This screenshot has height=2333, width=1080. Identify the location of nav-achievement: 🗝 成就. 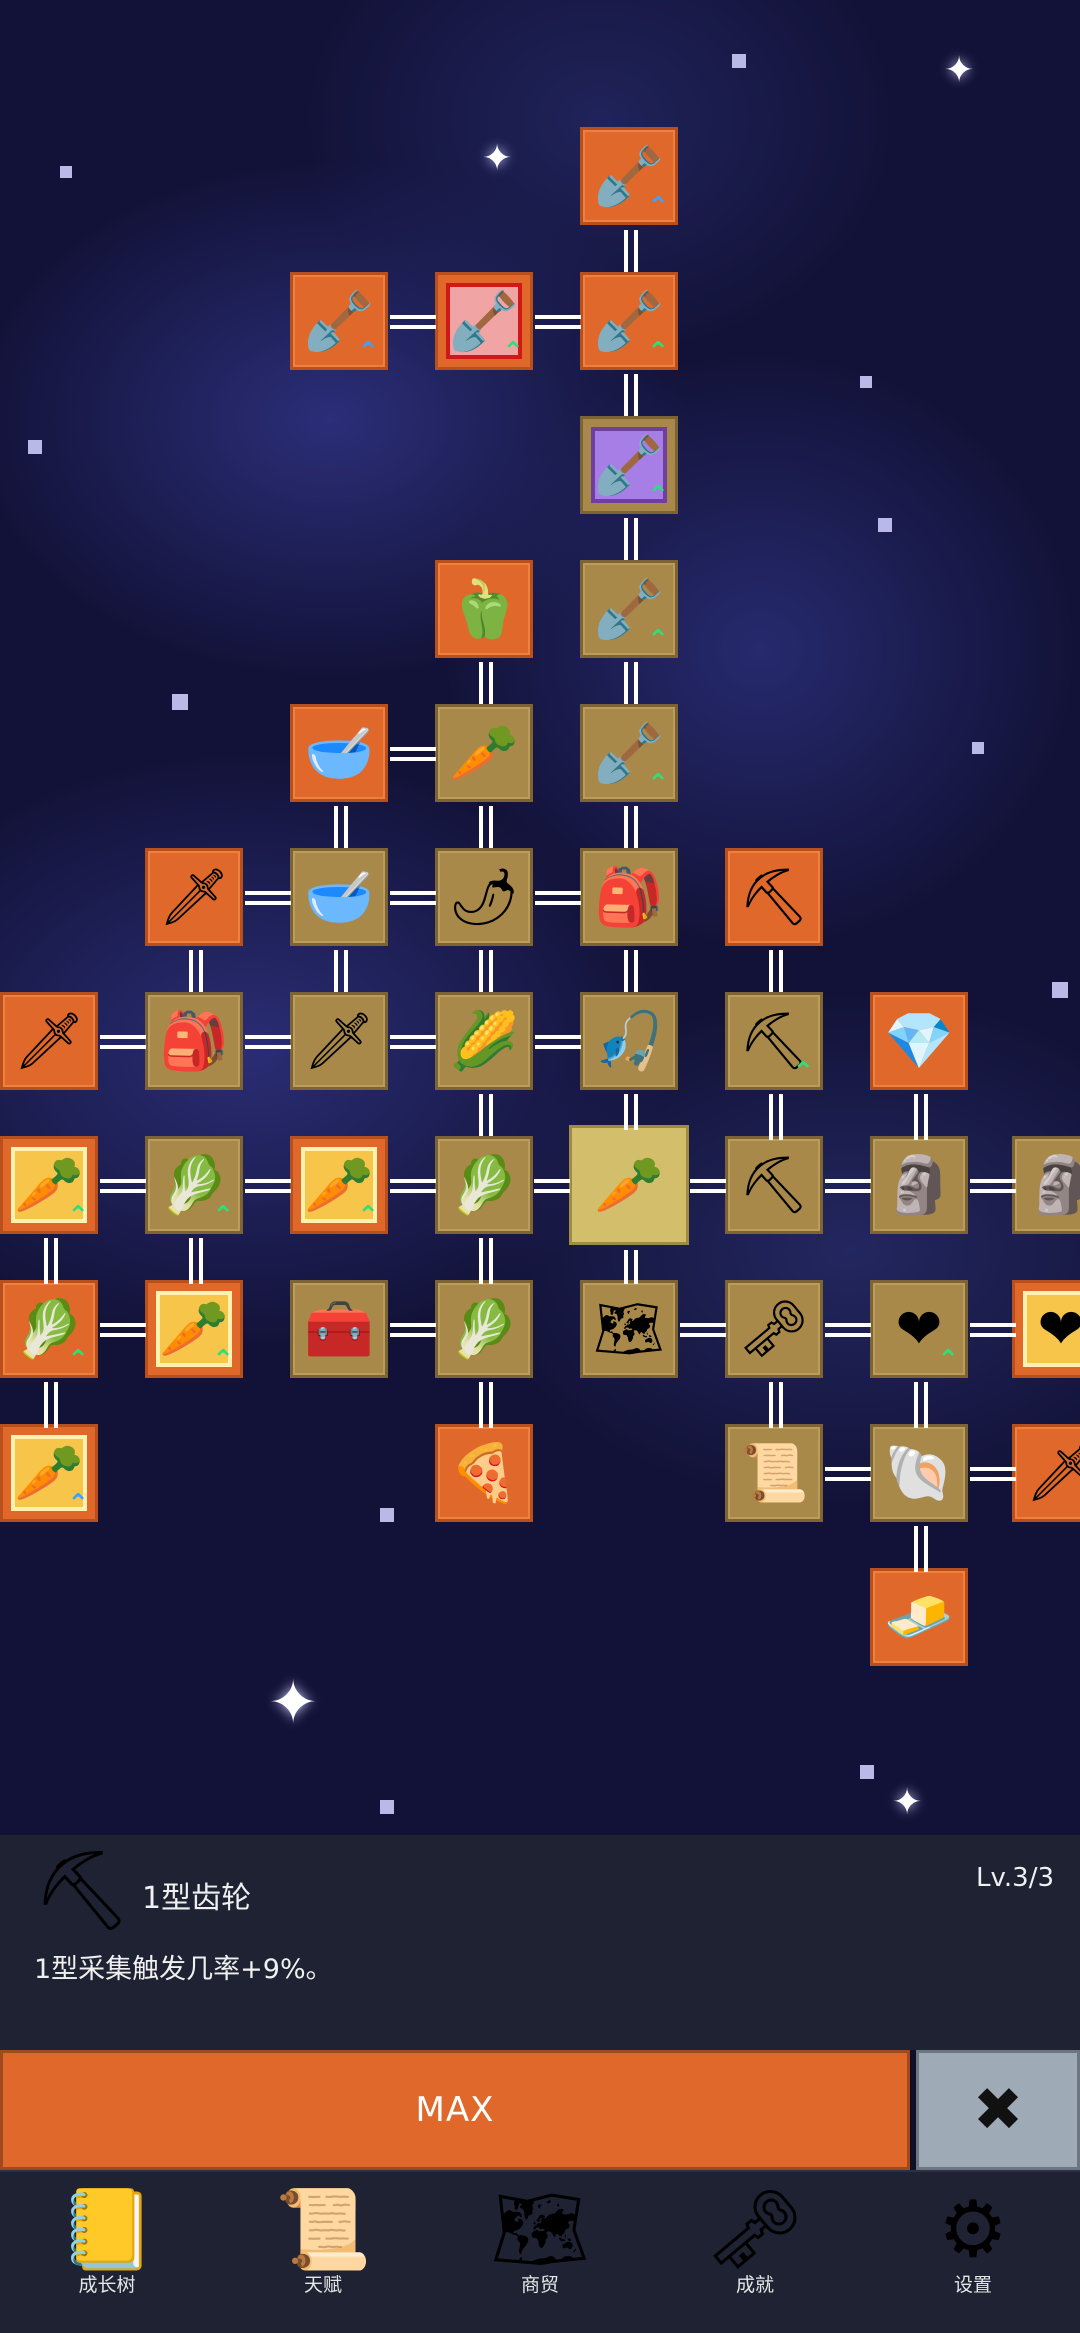
(755, 2253).